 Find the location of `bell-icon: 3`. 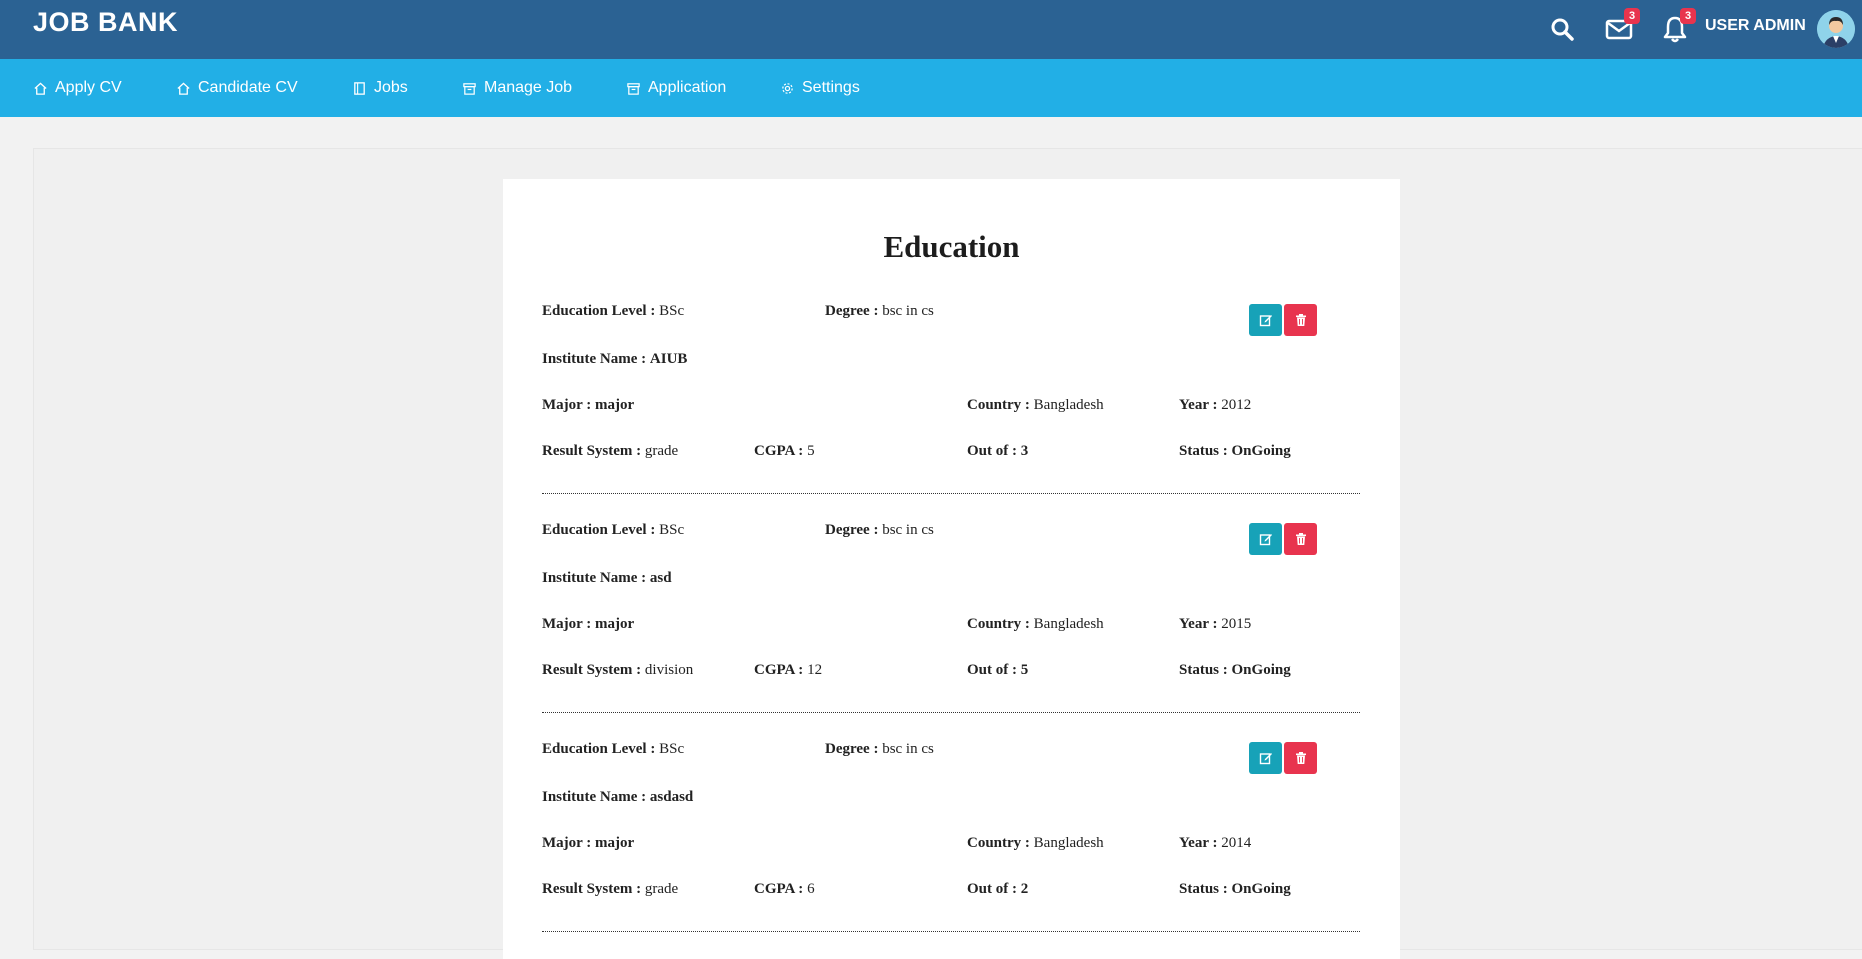

bell-icon: 3 is located at coordinates (1678, 26).